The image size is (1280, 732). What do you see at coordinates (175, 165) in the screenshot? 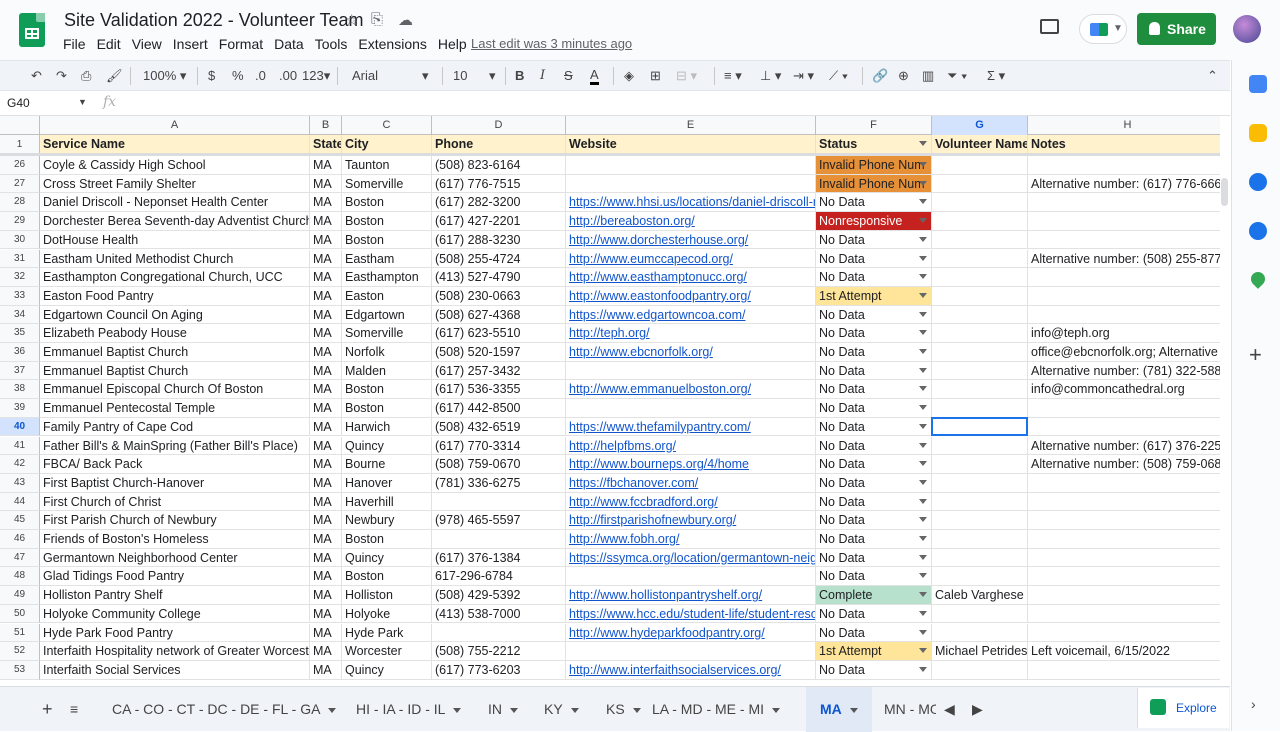
I see `service-name-cell: Coyle & Cassidy High School` at bounding box center [175, 165].